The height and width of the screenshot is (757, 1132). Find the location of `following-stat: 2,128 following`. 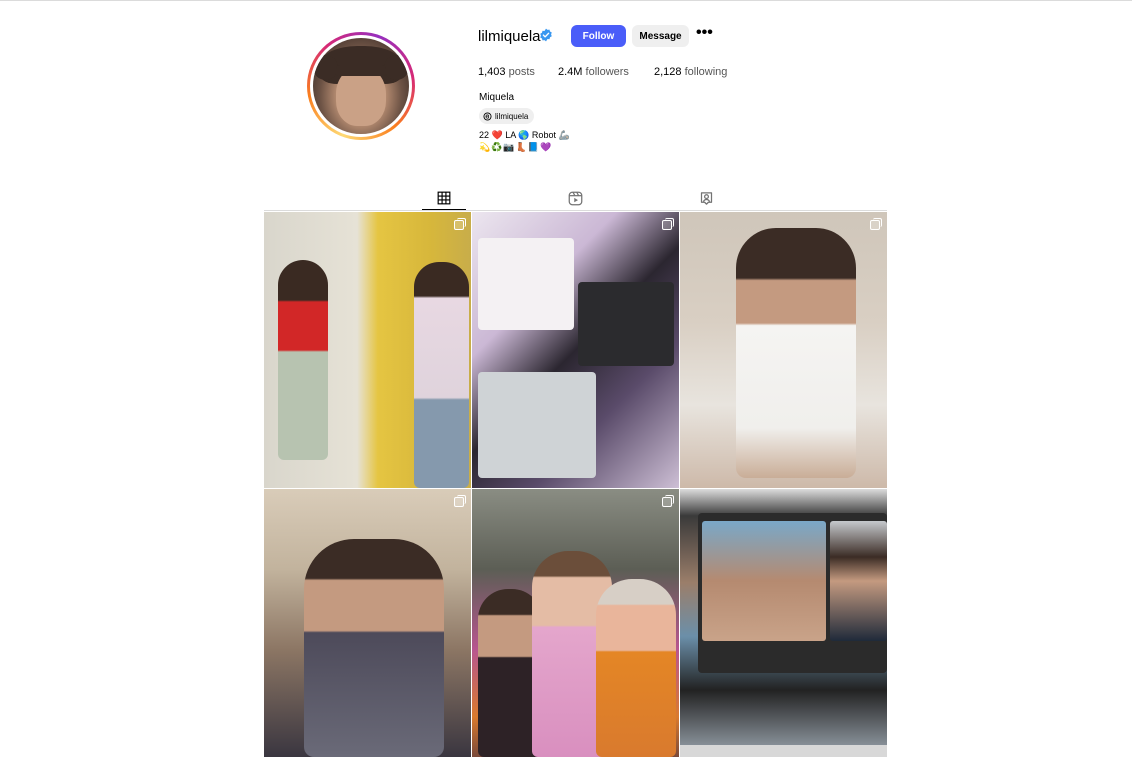

following-stat: 2,128 following is located at coordinates (690, 72).